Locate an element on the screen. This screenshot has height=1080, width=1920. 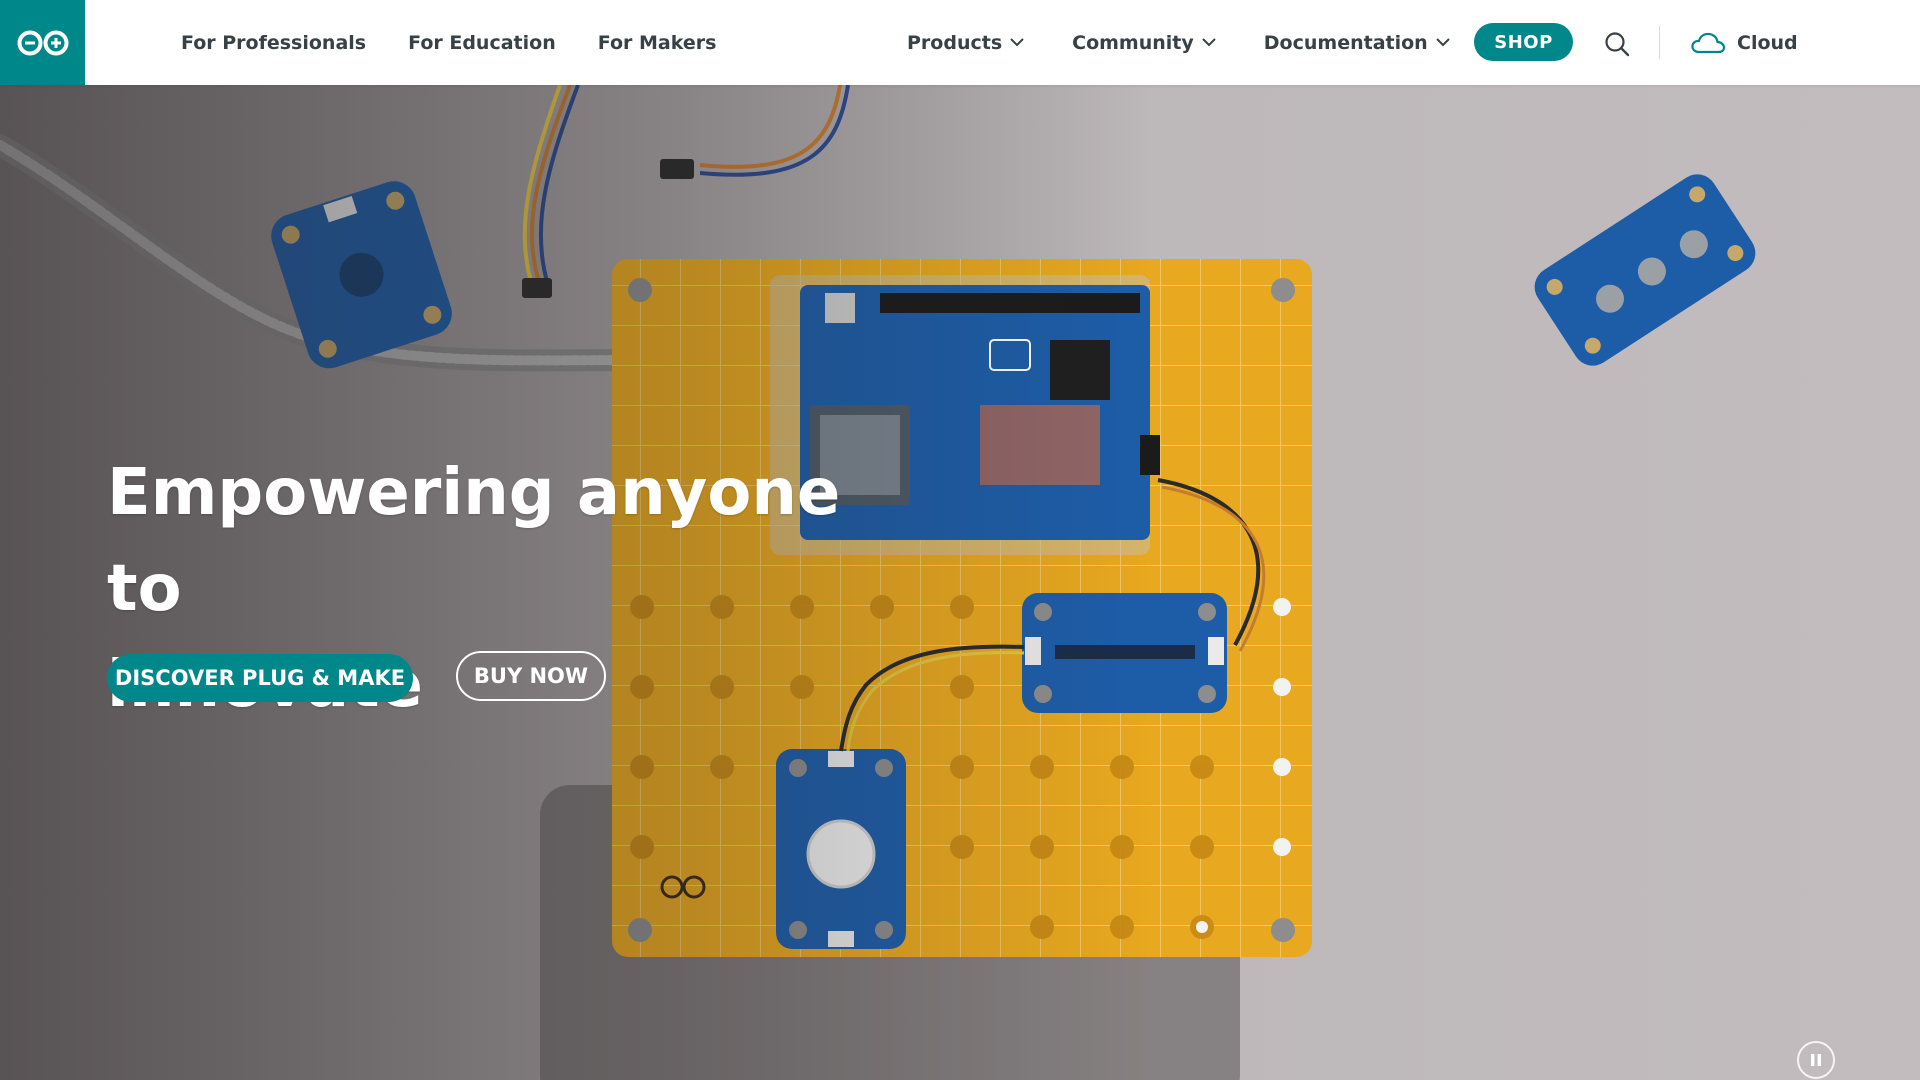
arduino-logo is located at coordinates (42, 42).